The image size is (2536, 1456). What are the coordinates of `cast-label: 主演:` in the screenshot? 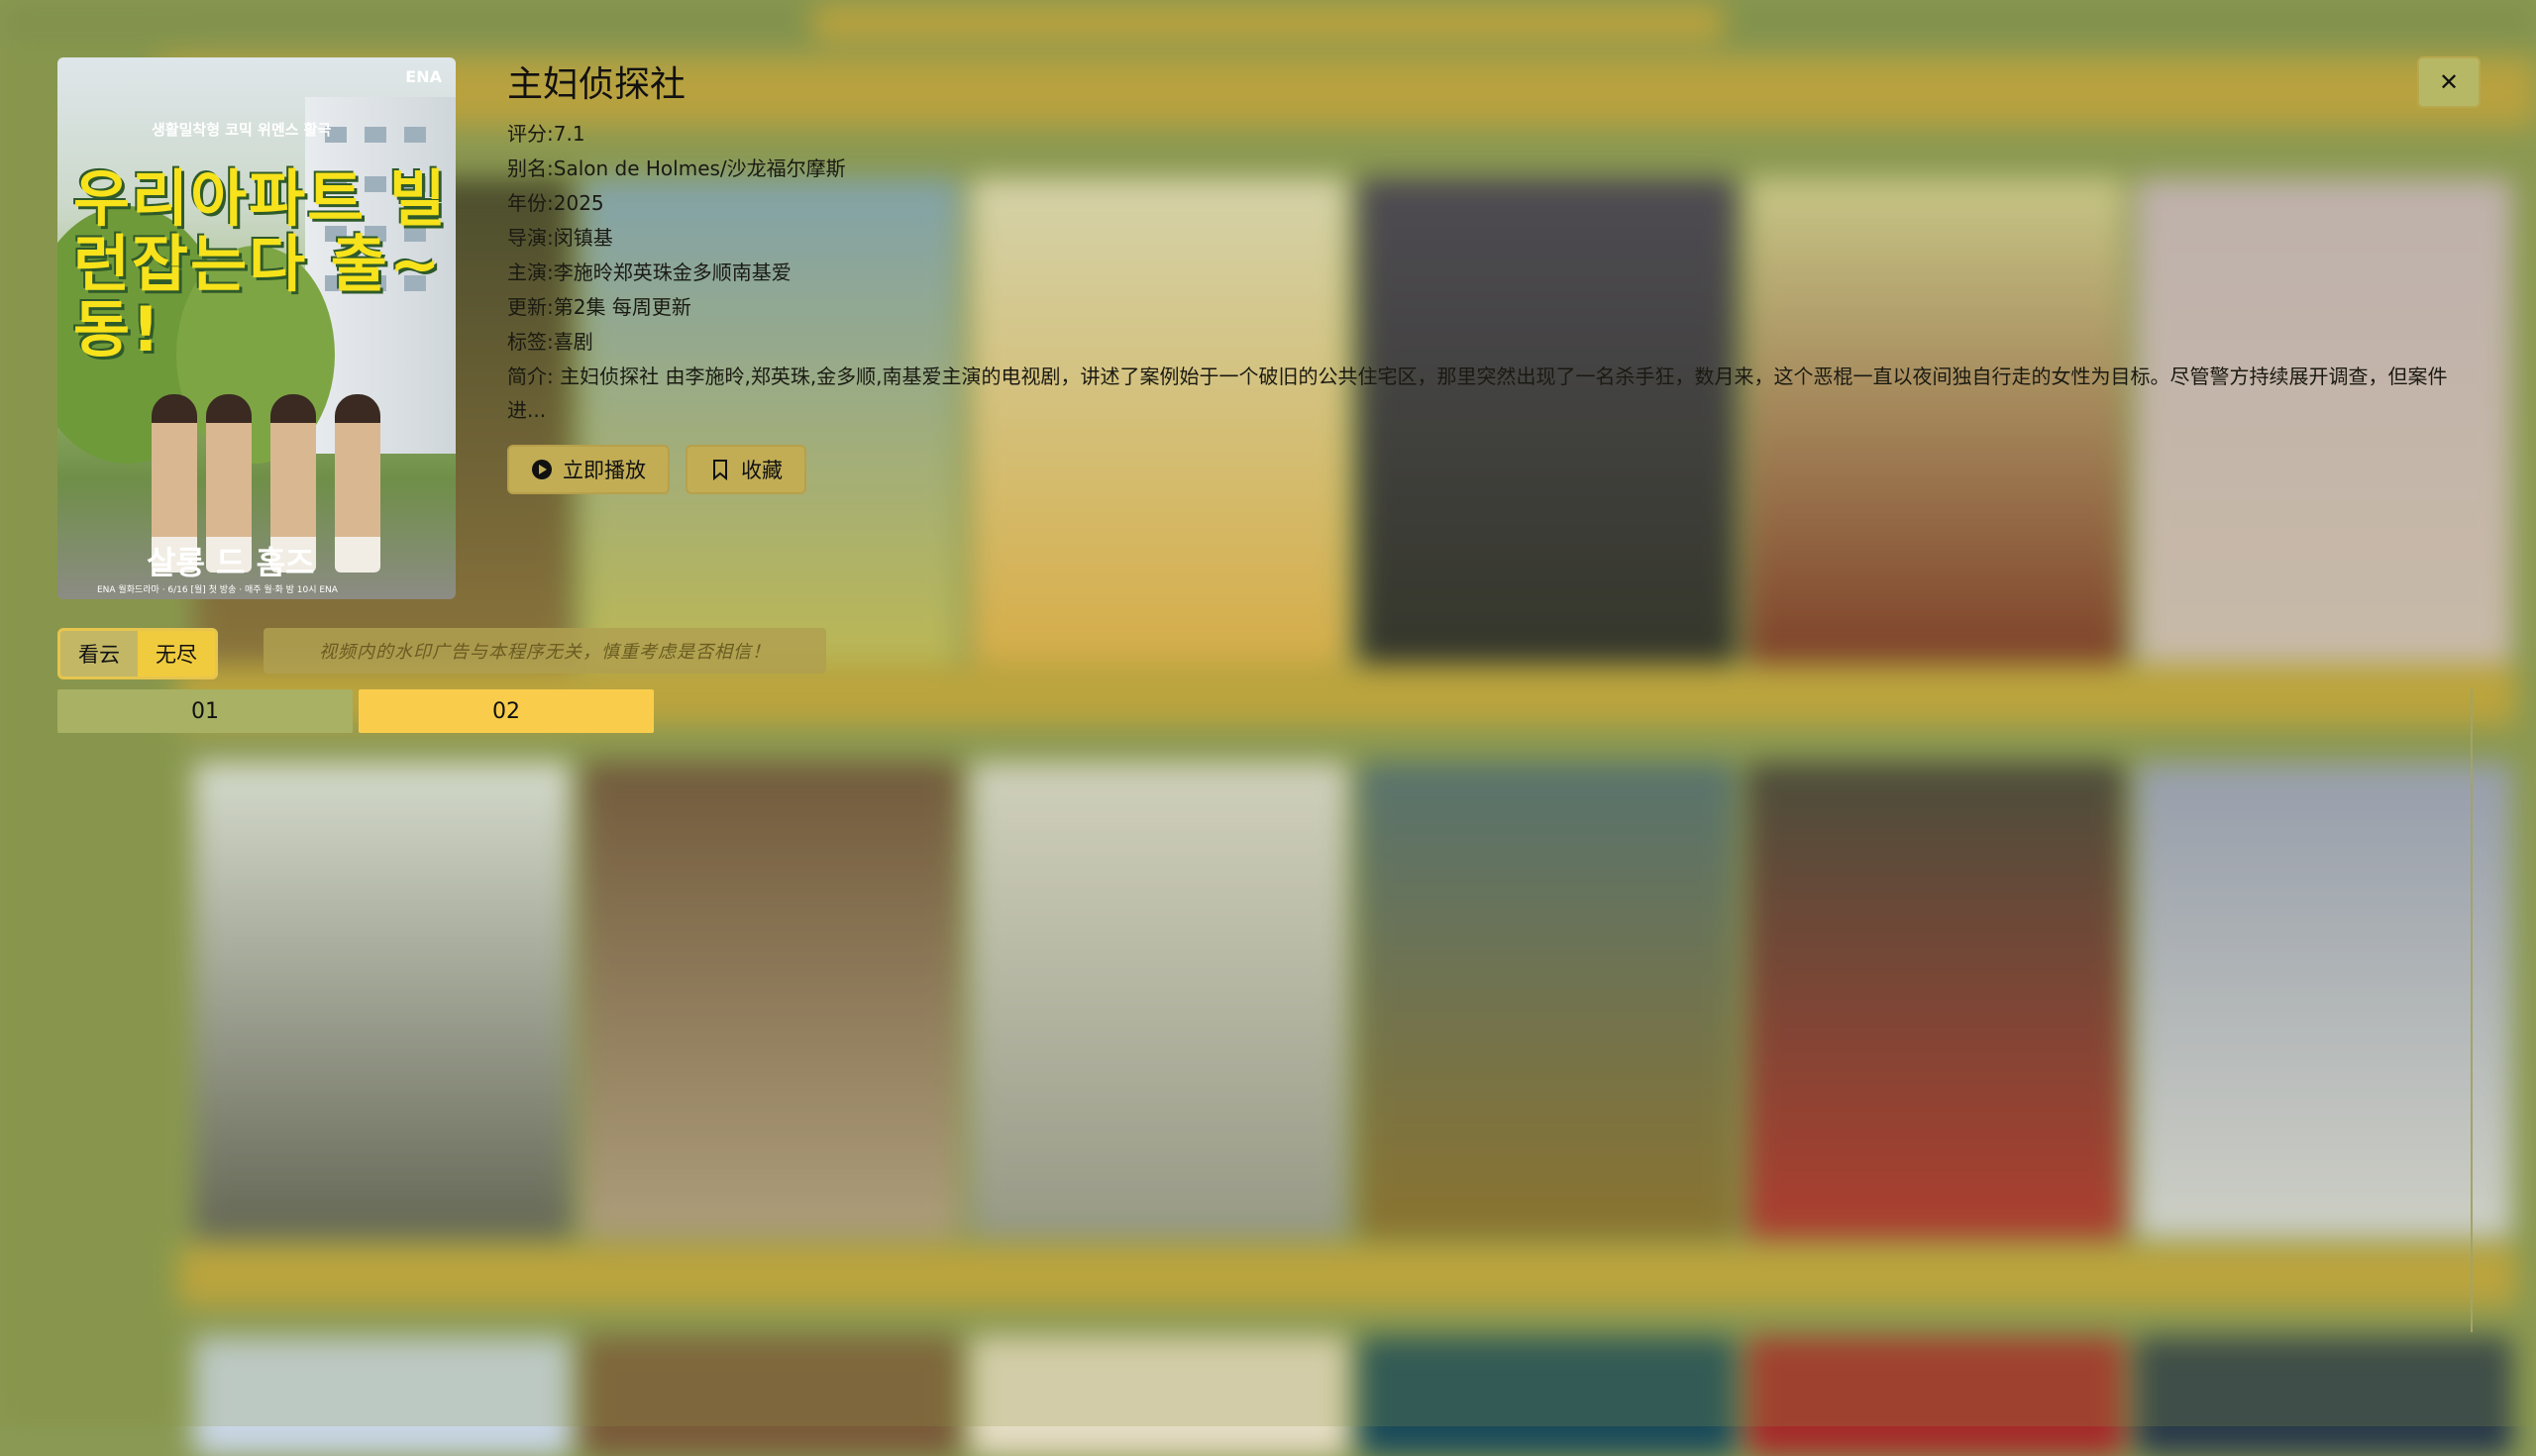 It's located at (530, 272).